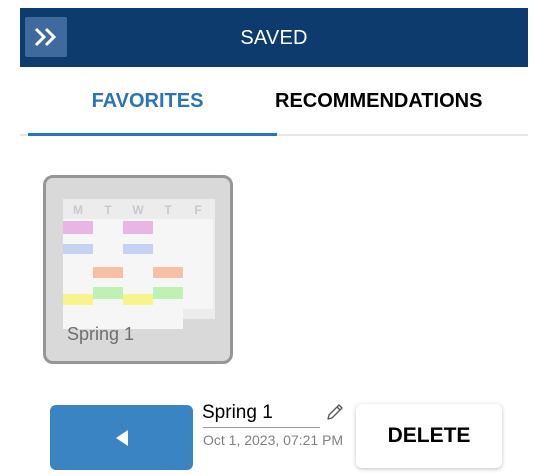  I want to click on tab-bar: FAVORITES RECOMMENDATIONS, so click(274, 103).